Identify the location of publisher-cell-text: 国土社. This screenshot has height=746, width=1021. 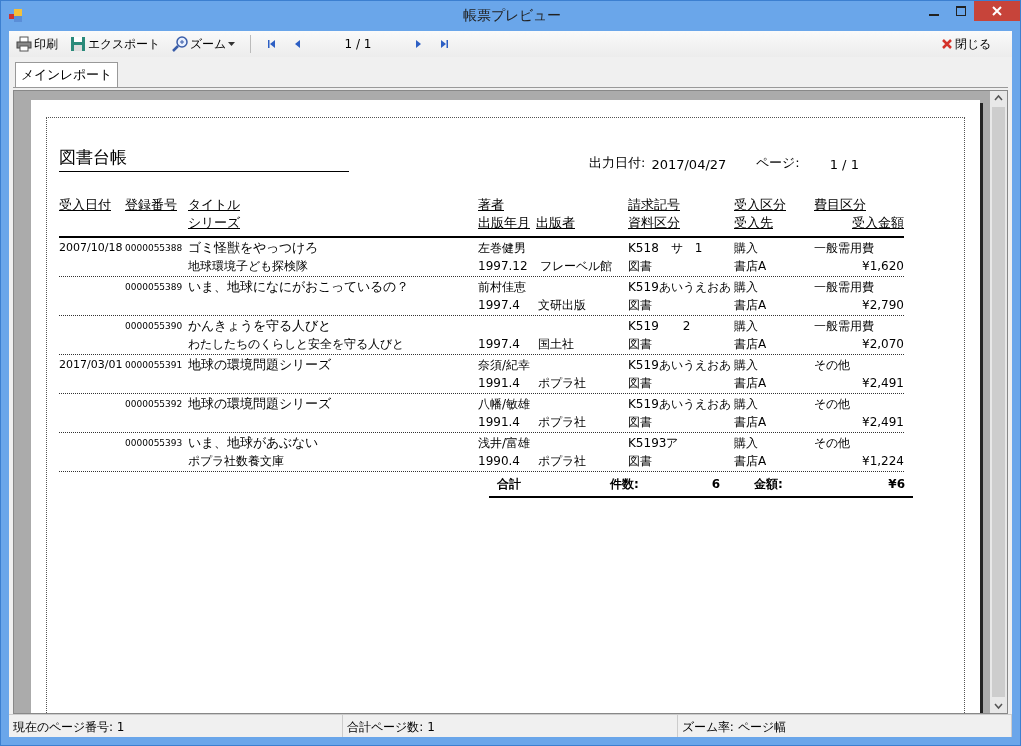
(556, 344).